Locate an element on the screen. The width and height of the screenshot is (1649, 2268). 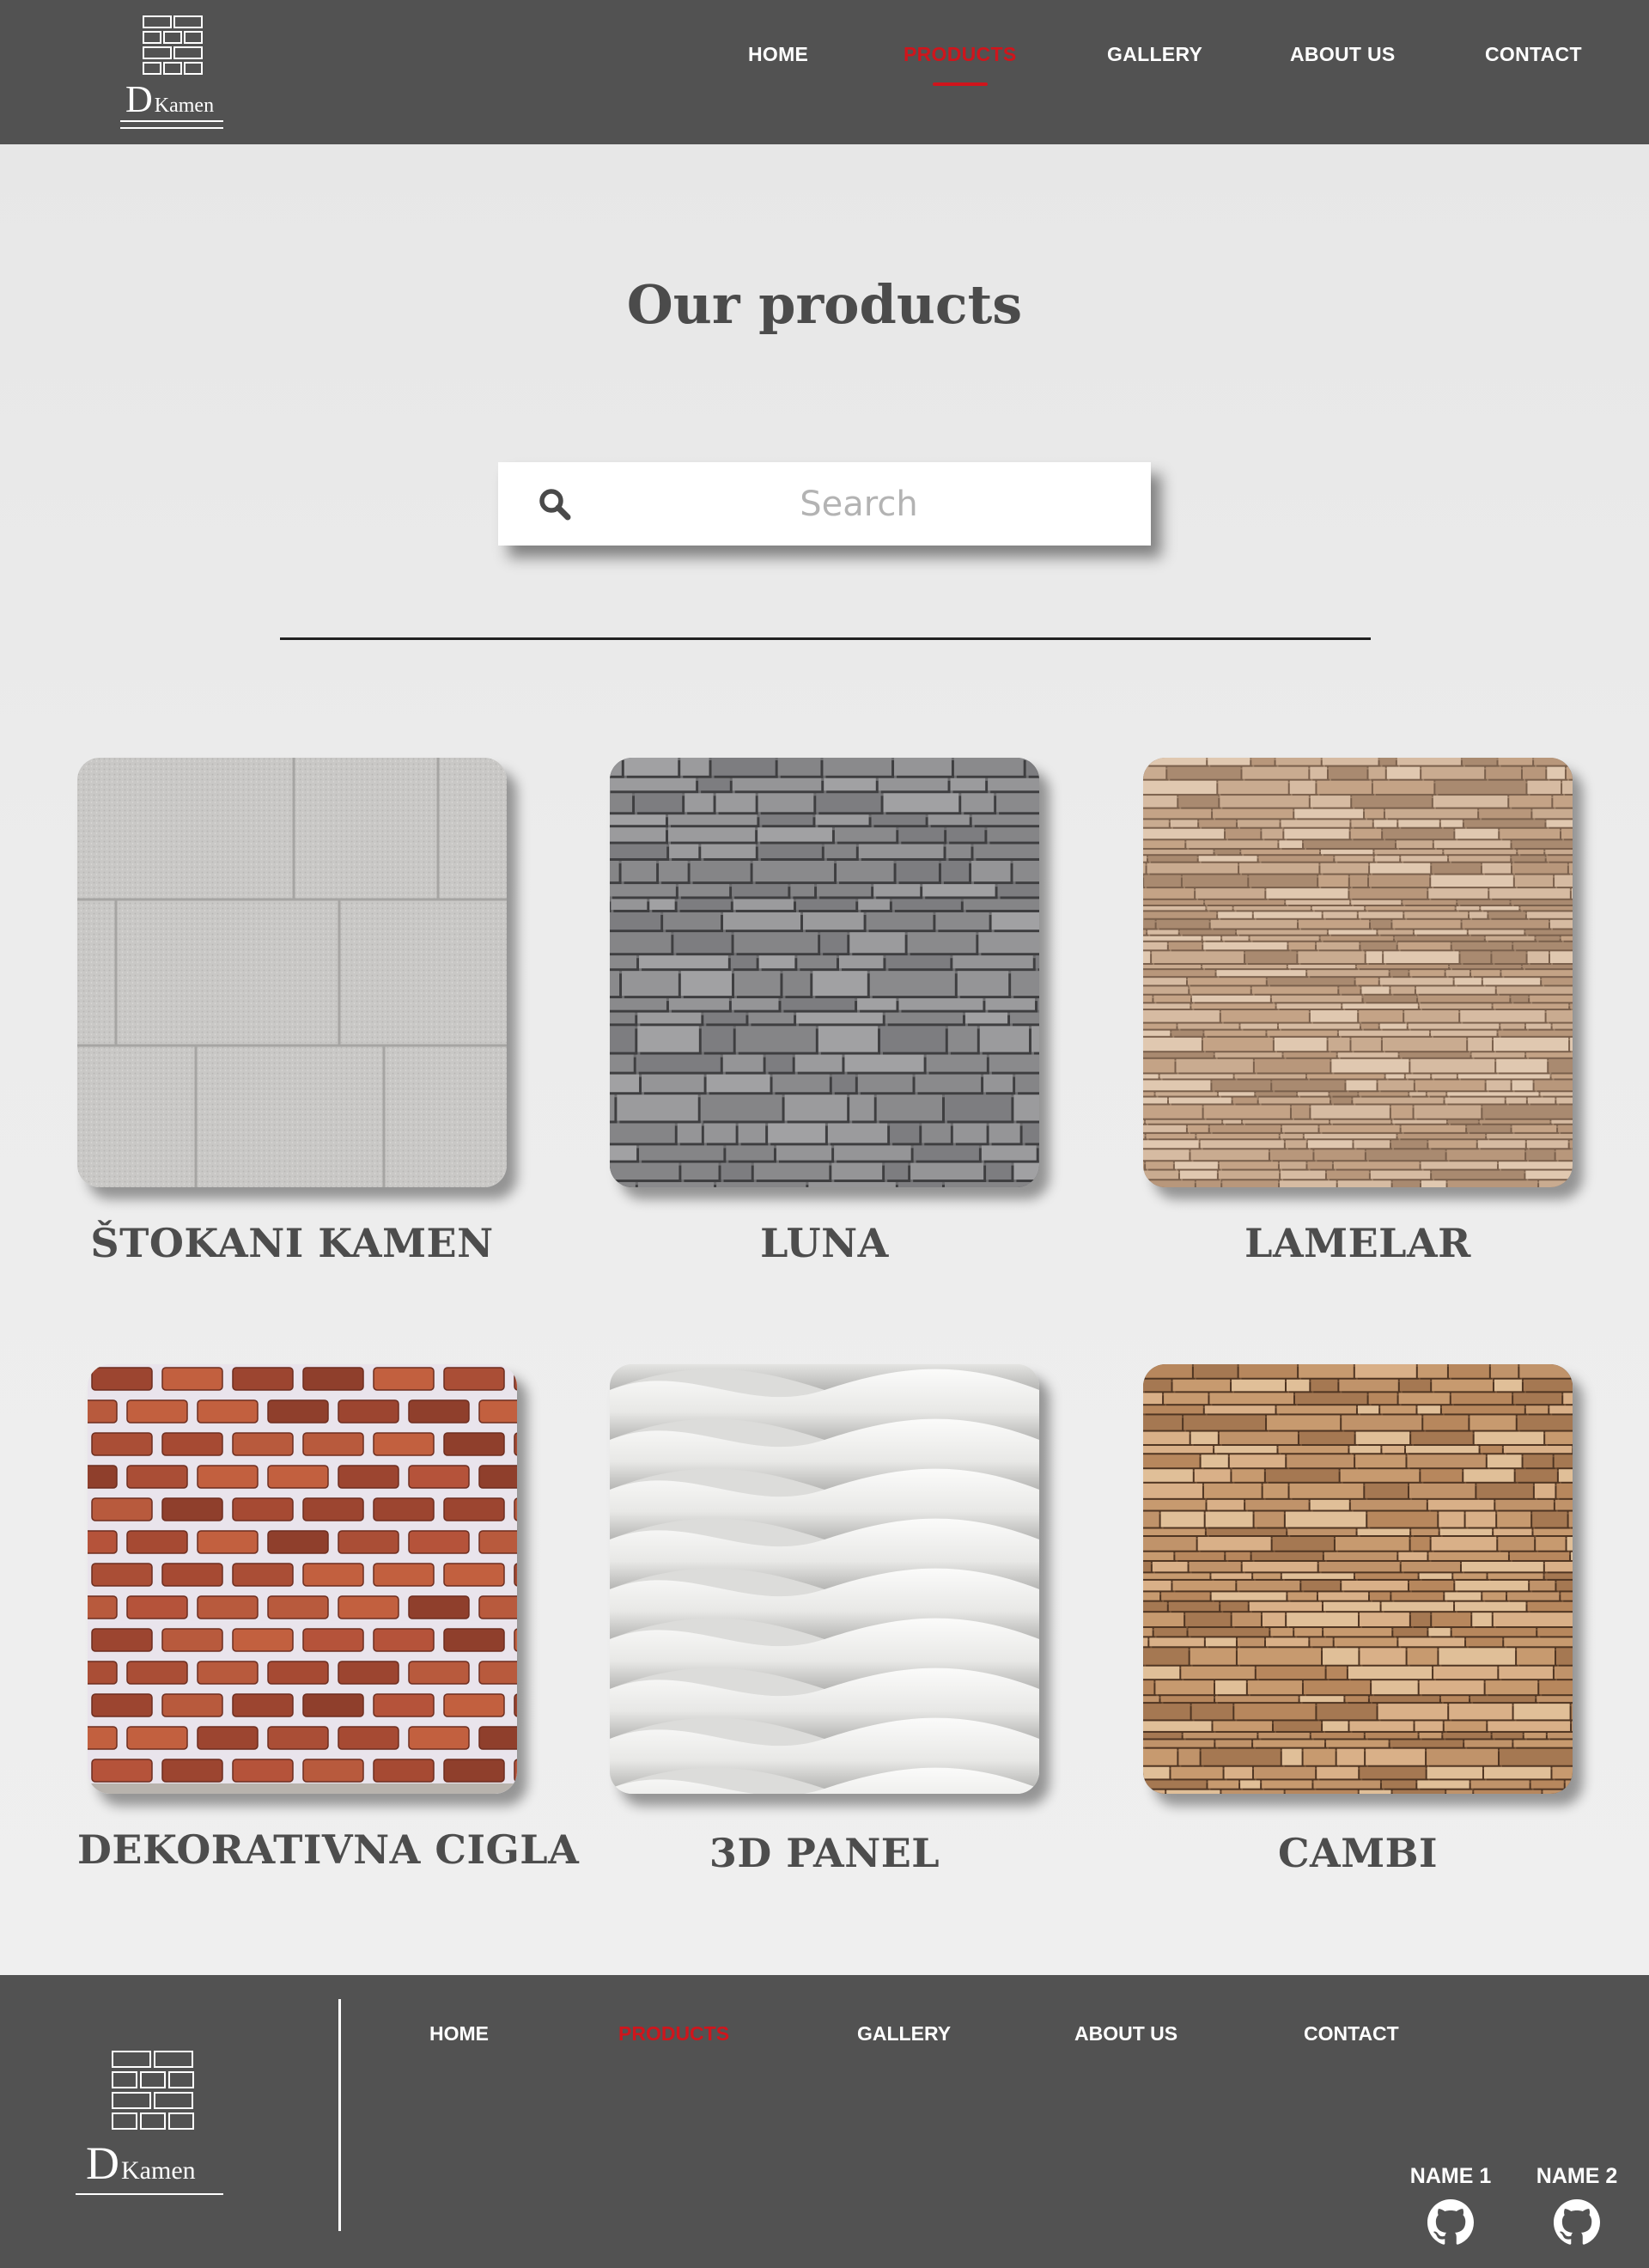
author-1-github-link is located at coordinates (1451, 2222).